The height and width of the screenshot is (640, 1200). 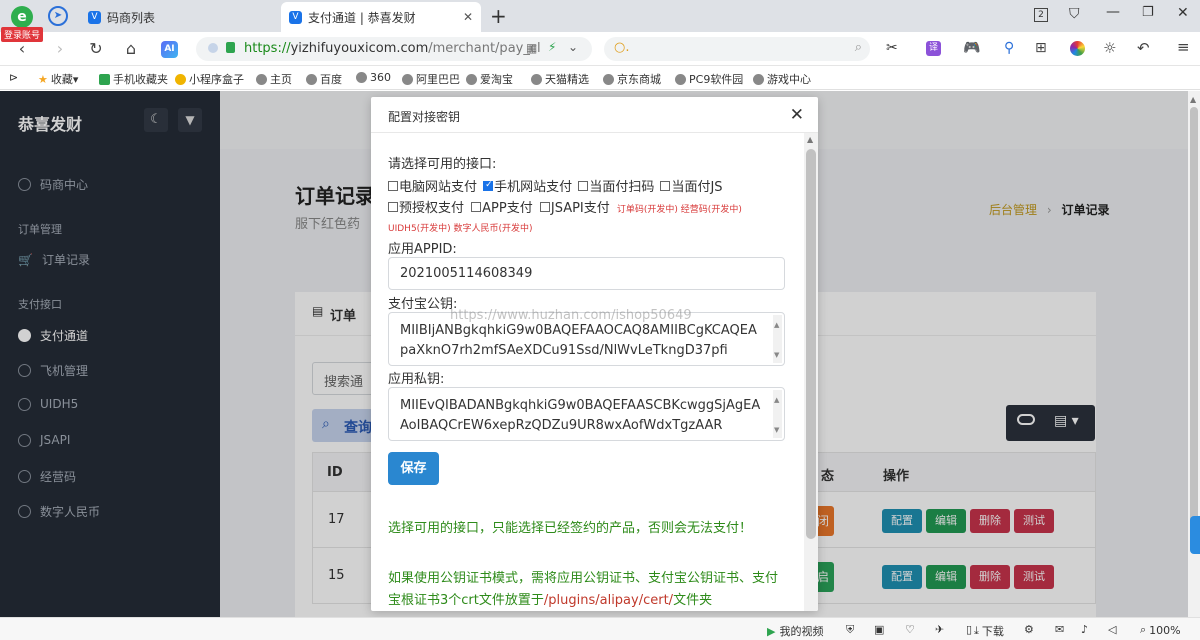 What do you see at coordinates (989, 631) in the screenshot?
I see `download-button: ⤓ 下载` at bounding box center [989, 631].